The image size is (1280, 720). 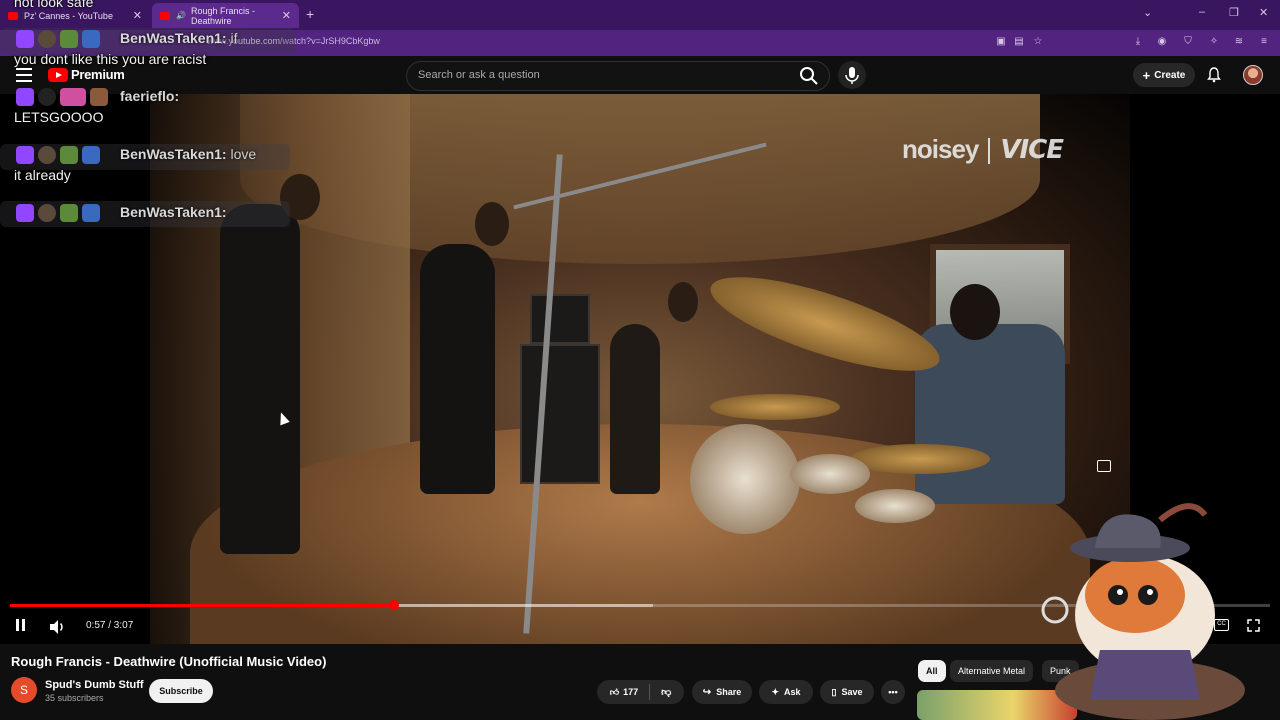 I want to click on channel-name: Spud's Dumb Stuff, so click(x=94, y=685).